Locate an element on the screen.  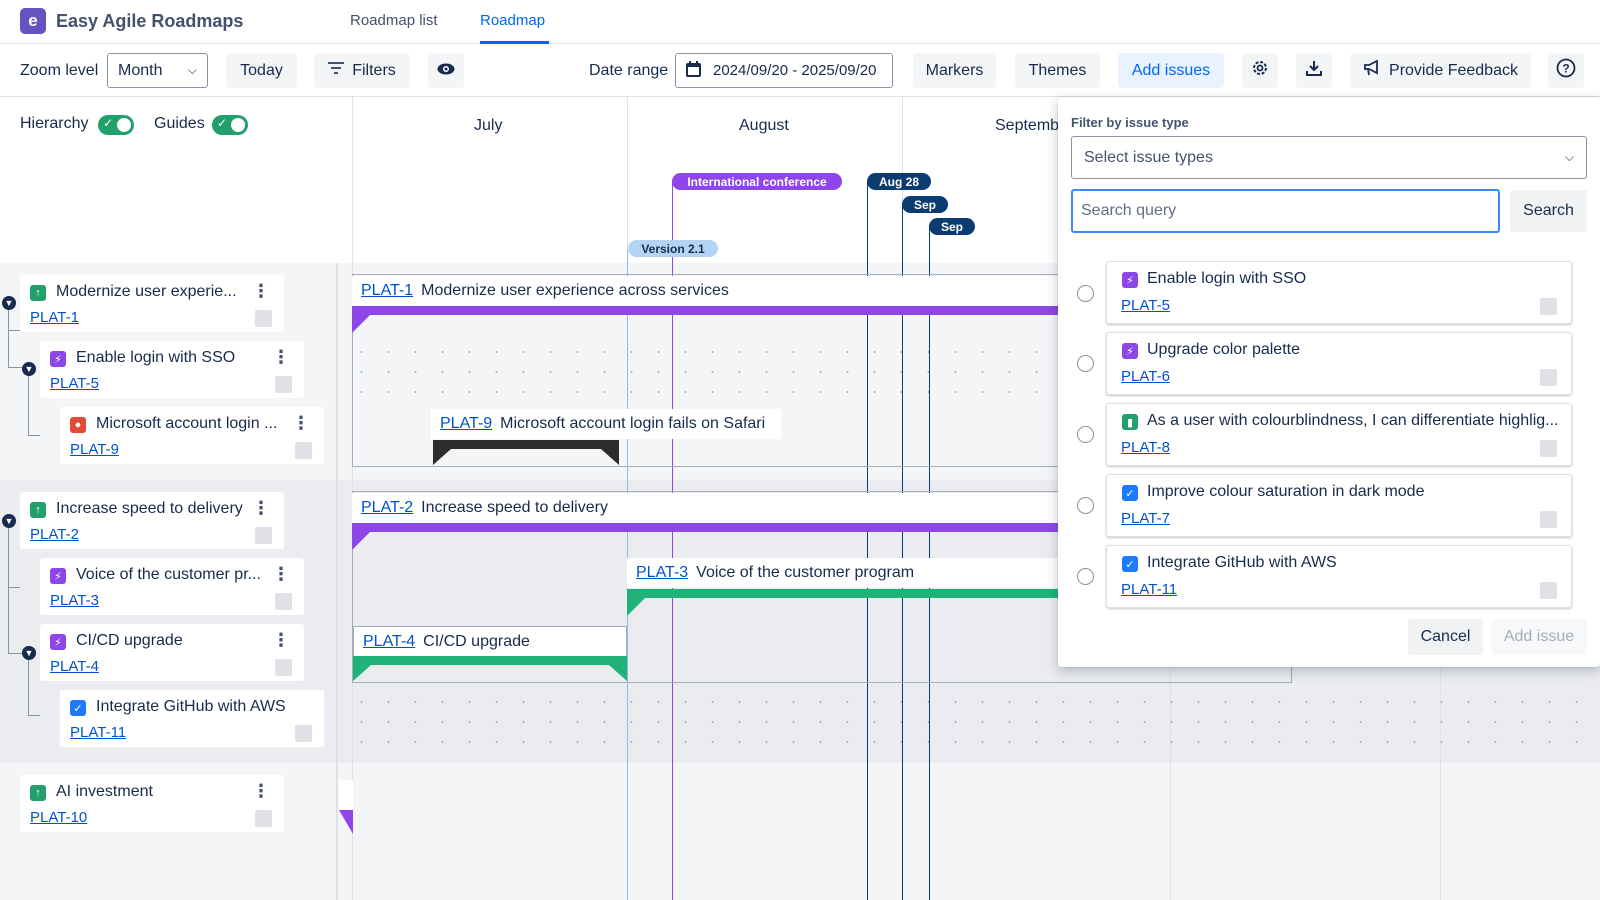
issue-key-link: PLAT-5 is located at coordinates (74, 383).